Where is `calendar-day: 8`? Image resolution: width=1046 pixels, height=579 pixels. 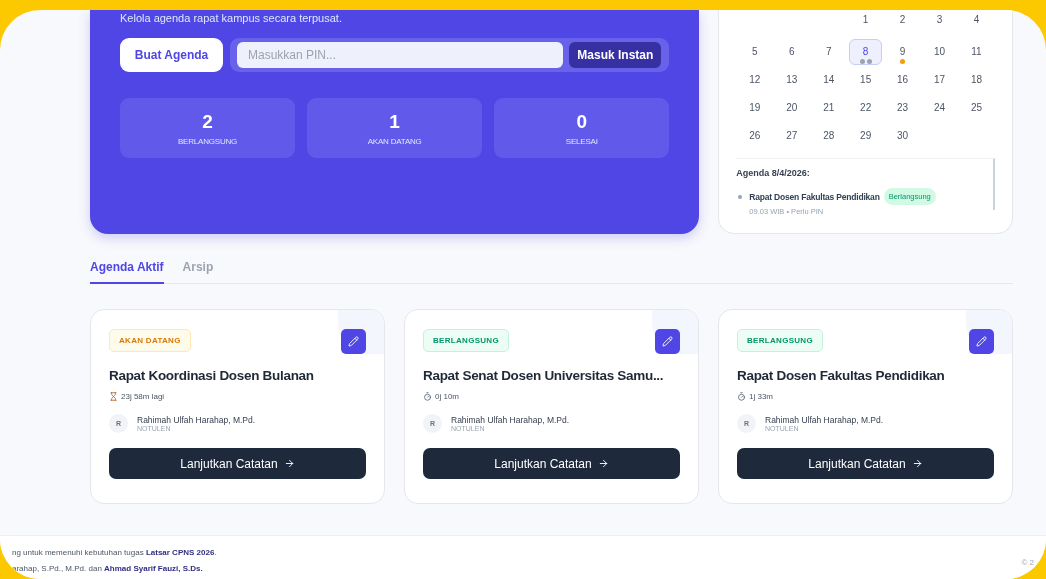 calendar-day: 8 is located at coordinates (866, 52).